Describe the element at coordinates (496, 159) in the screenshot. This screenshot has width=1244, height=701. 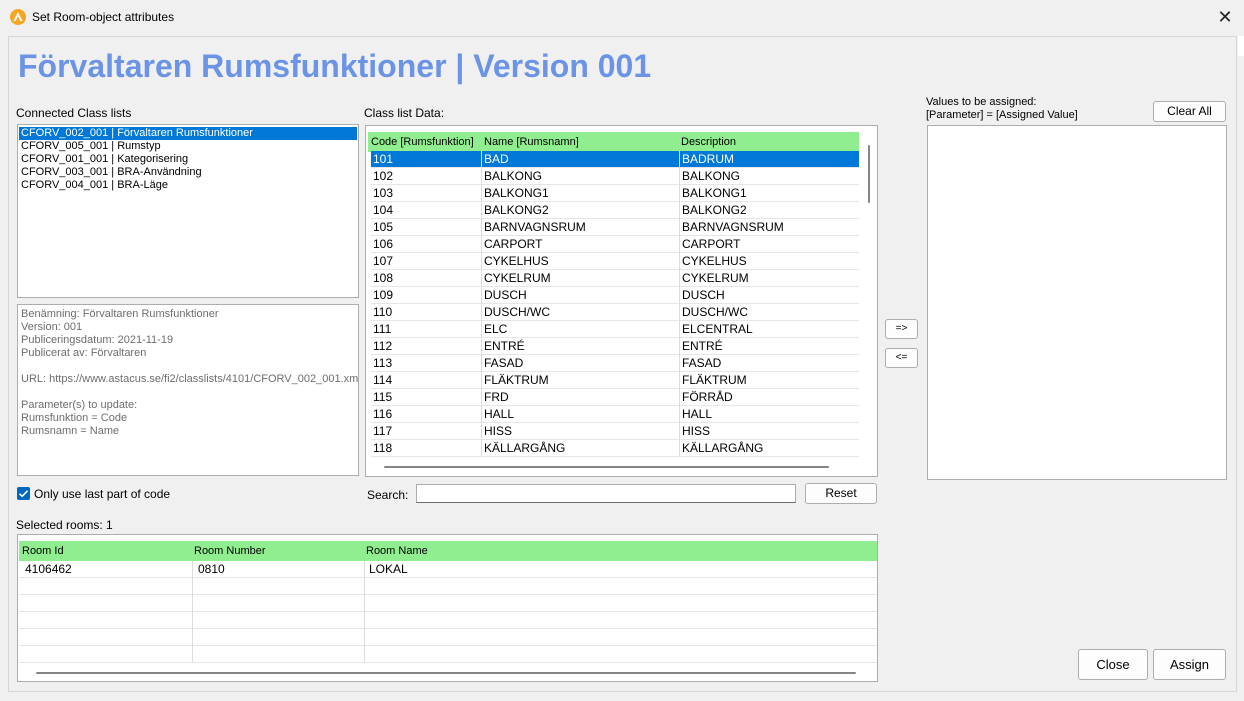
I see `name-cell: BAD` at that location.